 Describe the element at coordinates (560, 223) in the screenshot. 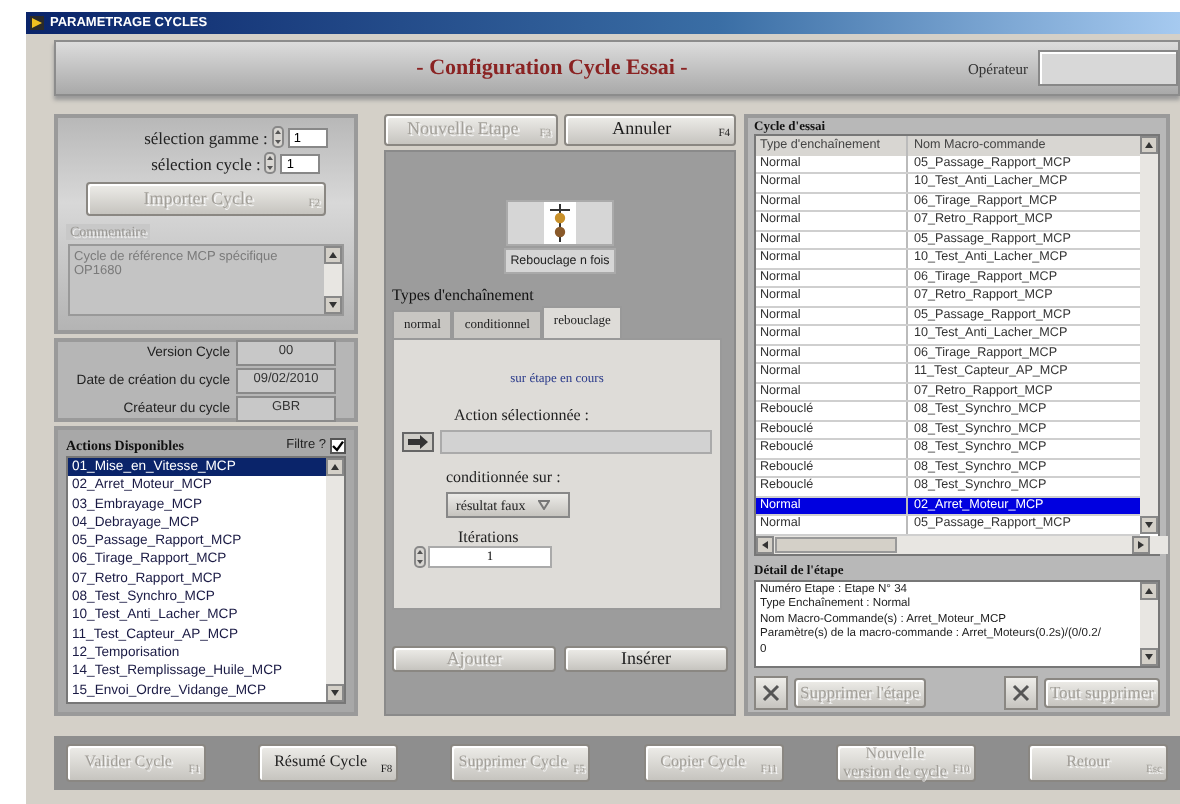

I see `step-icon` at that location.